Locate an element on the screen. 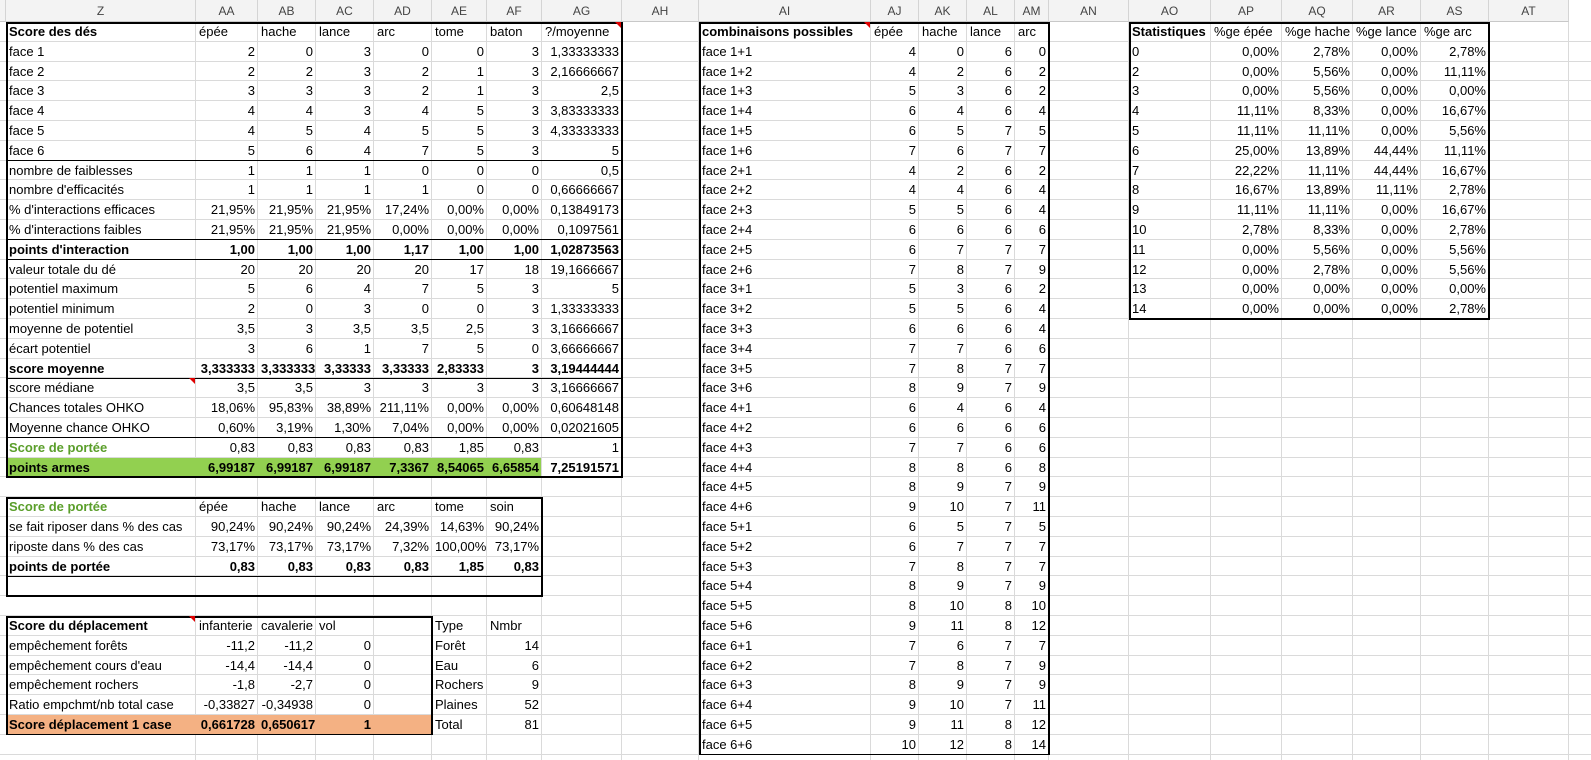 The image size is (1591, 760). cell: 0,650617 is located at coordinates (287, 725).